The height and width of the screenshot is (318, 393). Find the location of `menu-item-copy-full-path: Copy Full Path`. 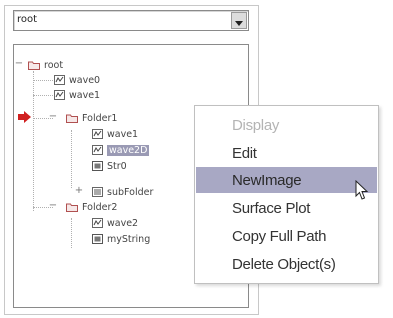

menu-item-copy-full-path: Copy Full Path is located at coordinates (286, 236).